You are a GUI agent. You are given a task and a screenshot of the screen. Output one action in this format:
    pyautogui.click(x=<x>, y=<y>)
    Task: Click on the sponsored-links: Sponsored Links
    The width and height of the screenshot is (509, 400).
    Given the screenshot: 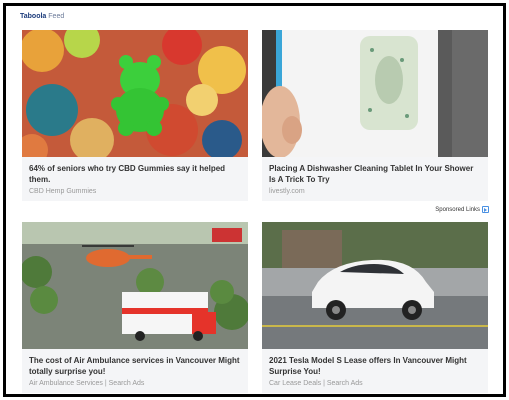 What is the action you would take?
    pyautogui.click(x=462, y=209)
    